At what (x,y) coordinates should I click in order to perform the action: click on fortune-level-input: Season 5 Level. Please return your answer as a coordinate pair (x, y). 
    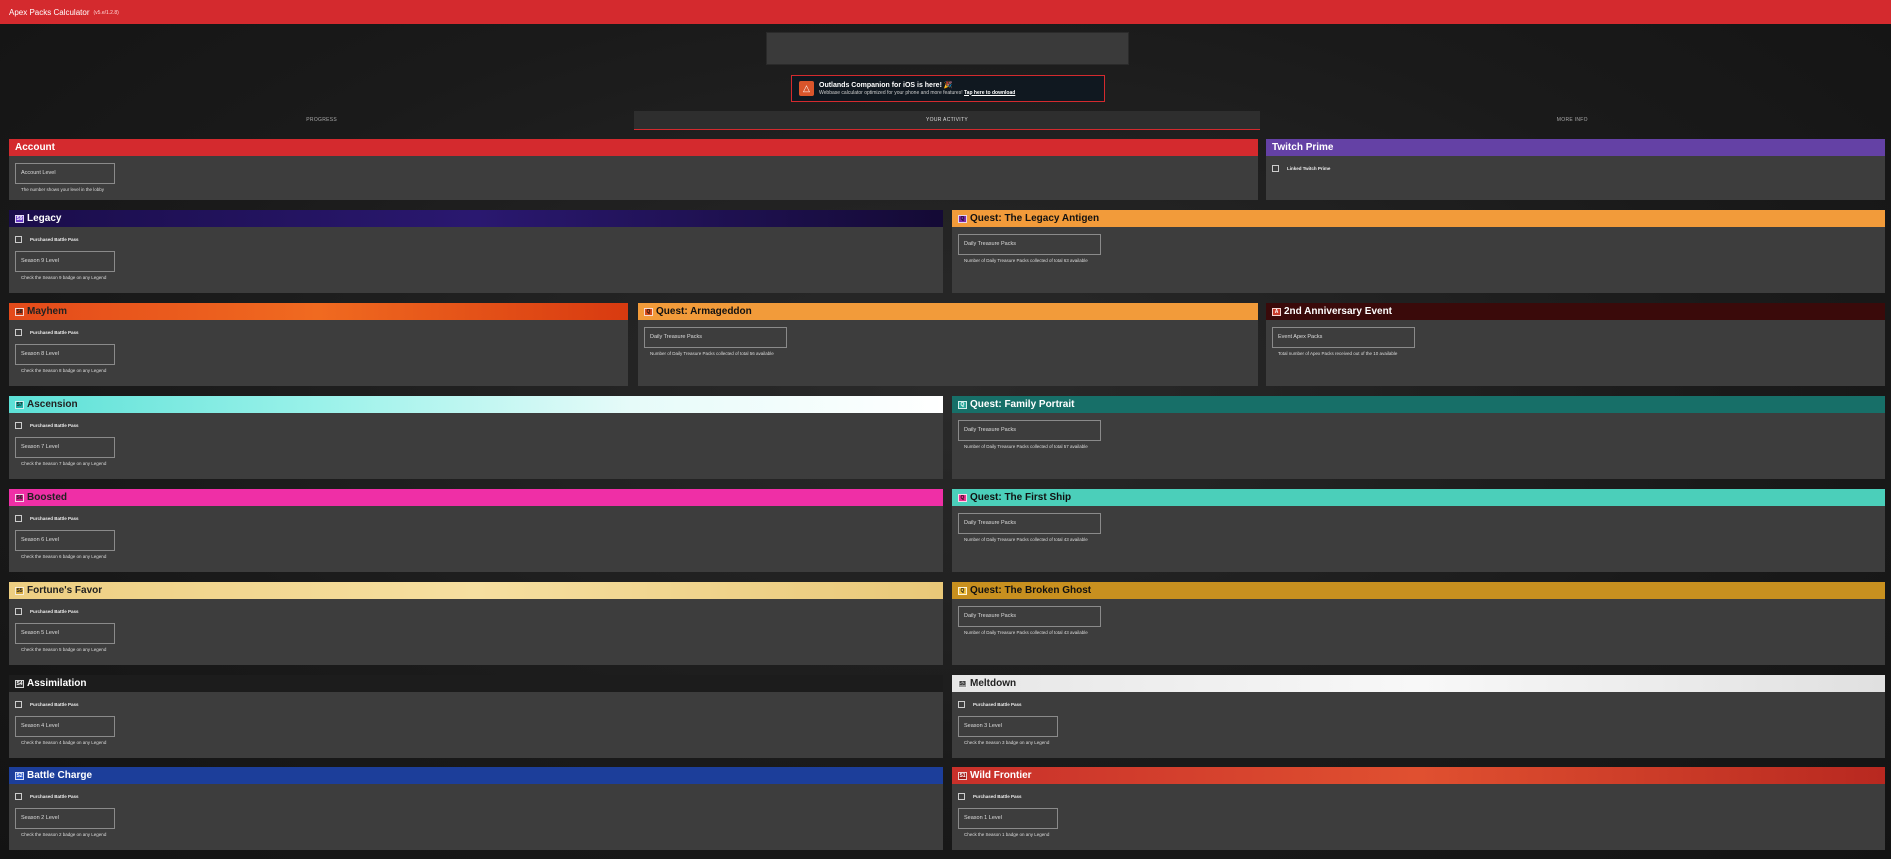
    Looking at the image, I should click on (65, 633).